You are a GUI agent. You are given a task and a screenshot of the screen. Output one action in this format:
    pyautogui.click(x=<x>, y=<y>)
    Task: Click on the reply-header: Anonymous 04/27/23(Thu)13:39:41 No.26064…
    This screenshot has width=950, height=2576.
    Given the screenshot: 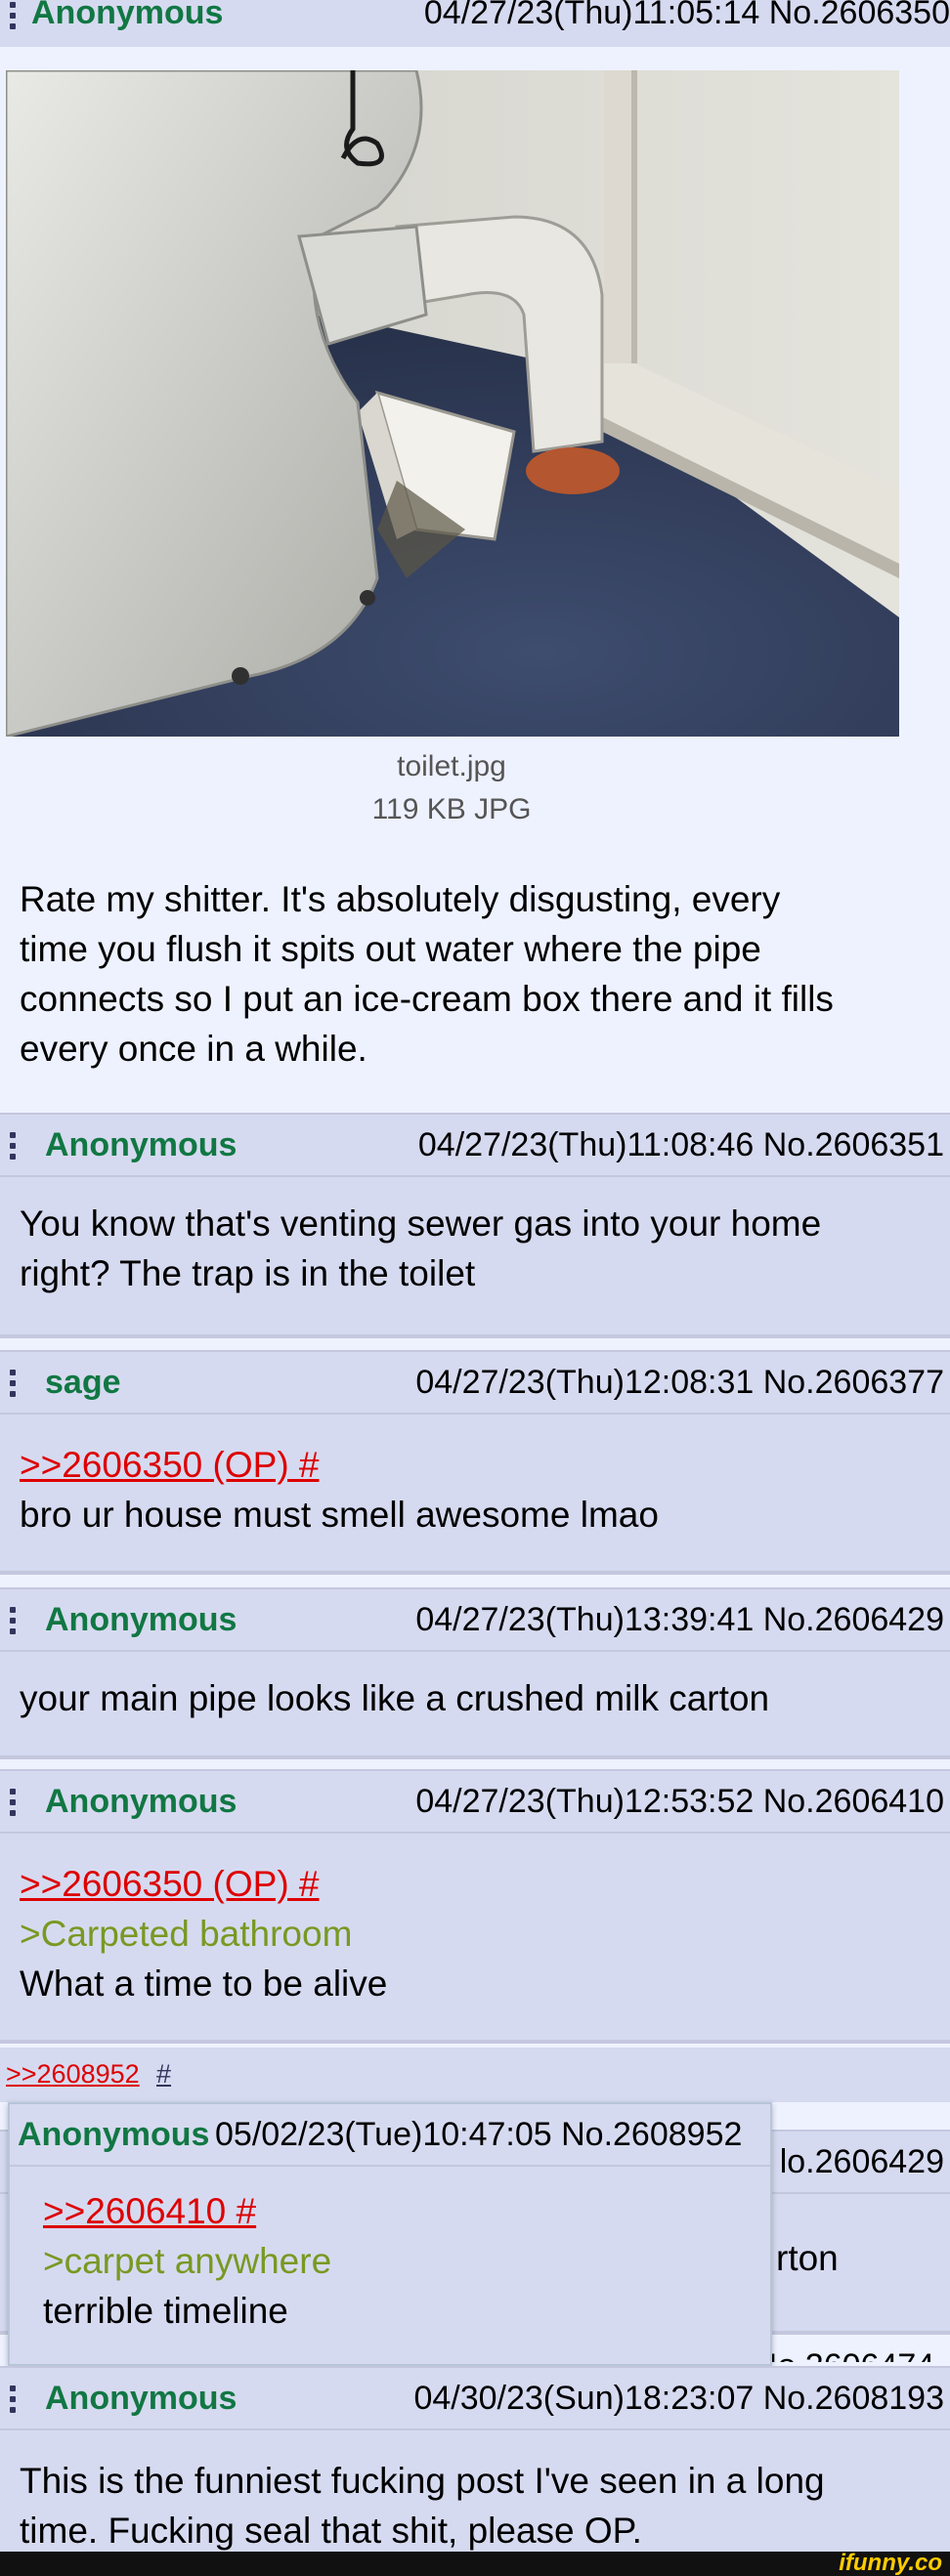 What is the action you would take?
    pyautogui.click(x=475, y=1619)
    